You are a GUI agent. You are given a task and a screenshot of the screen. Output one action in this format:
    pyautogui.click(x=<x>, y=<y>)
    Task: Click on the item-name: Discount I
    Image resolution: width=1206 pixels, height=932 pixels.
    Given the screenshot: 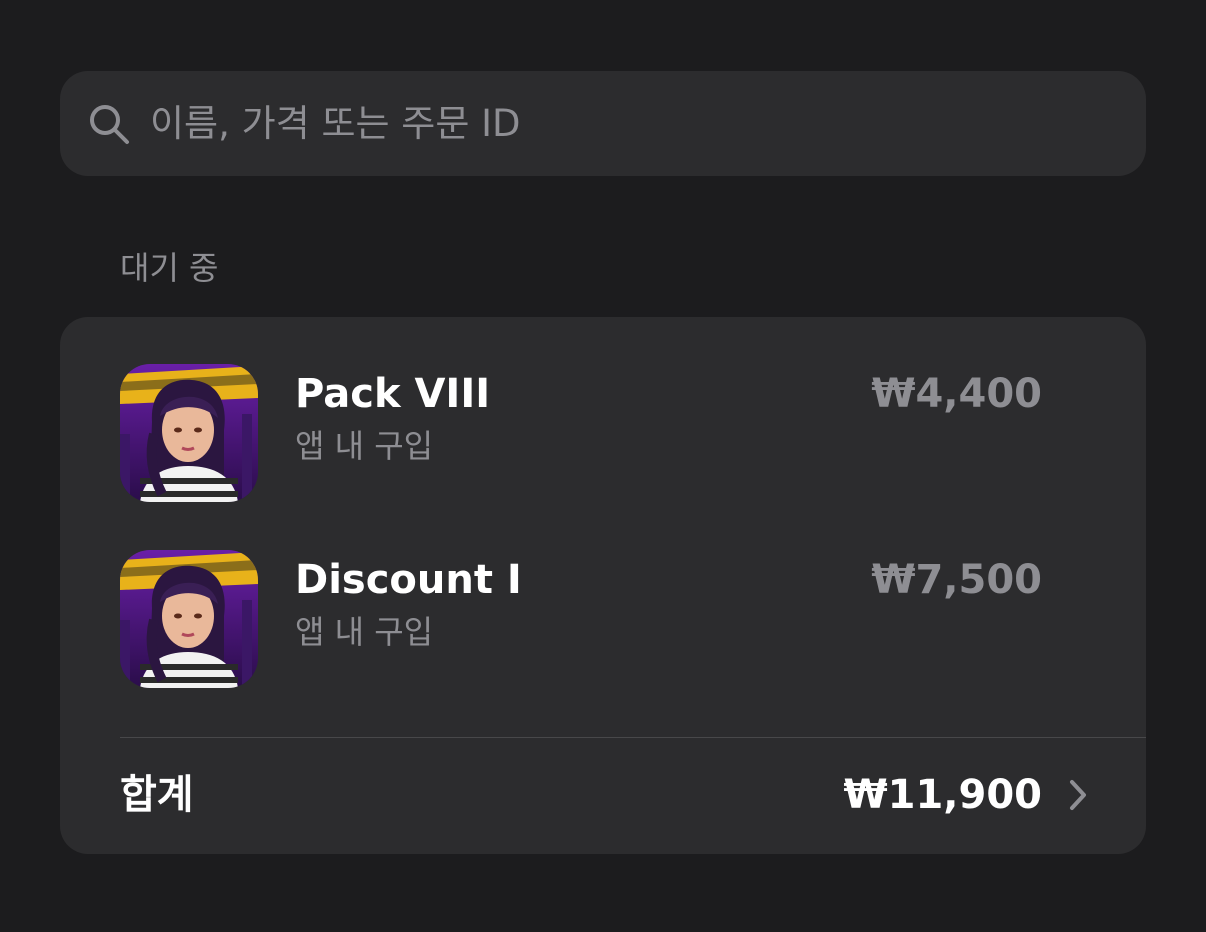 What is the action you would take?
    pyautogui.click(x=408, y=580)
    